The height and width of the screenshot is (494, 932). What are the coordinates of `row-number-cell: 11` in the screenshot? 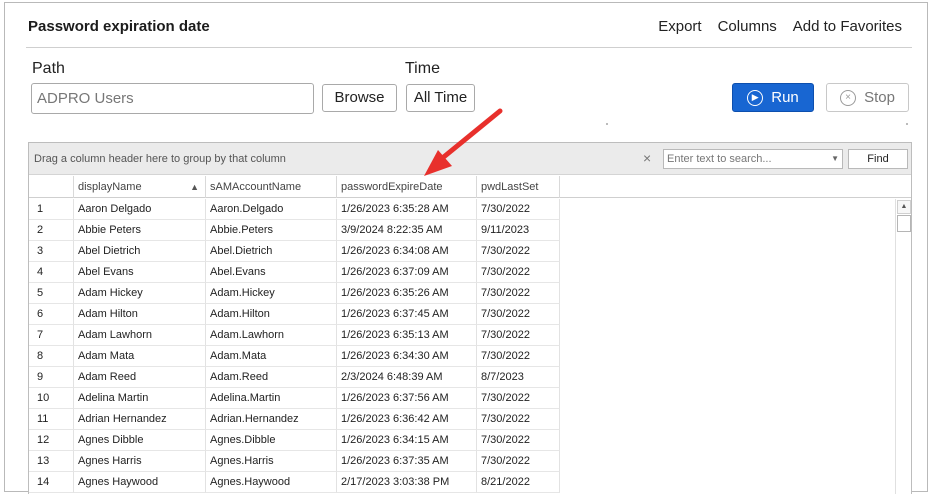 It's located at (51, 419).